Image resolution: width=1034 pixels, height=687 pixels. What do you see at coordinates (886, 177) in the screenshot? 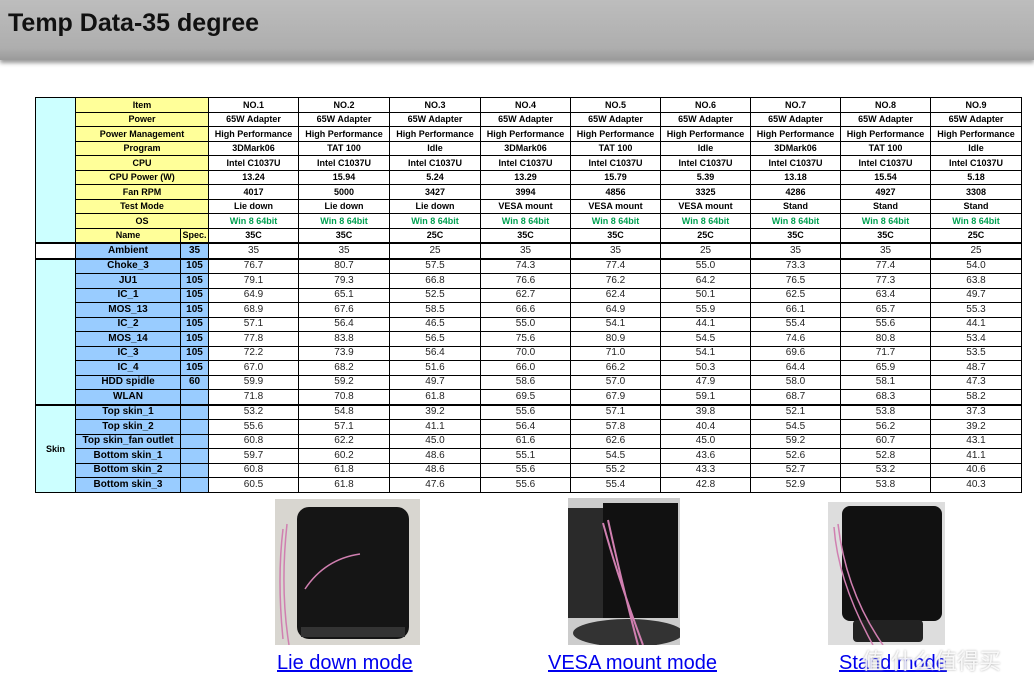
I see `value-cell: 15.54` at bounding box center [886, 177].